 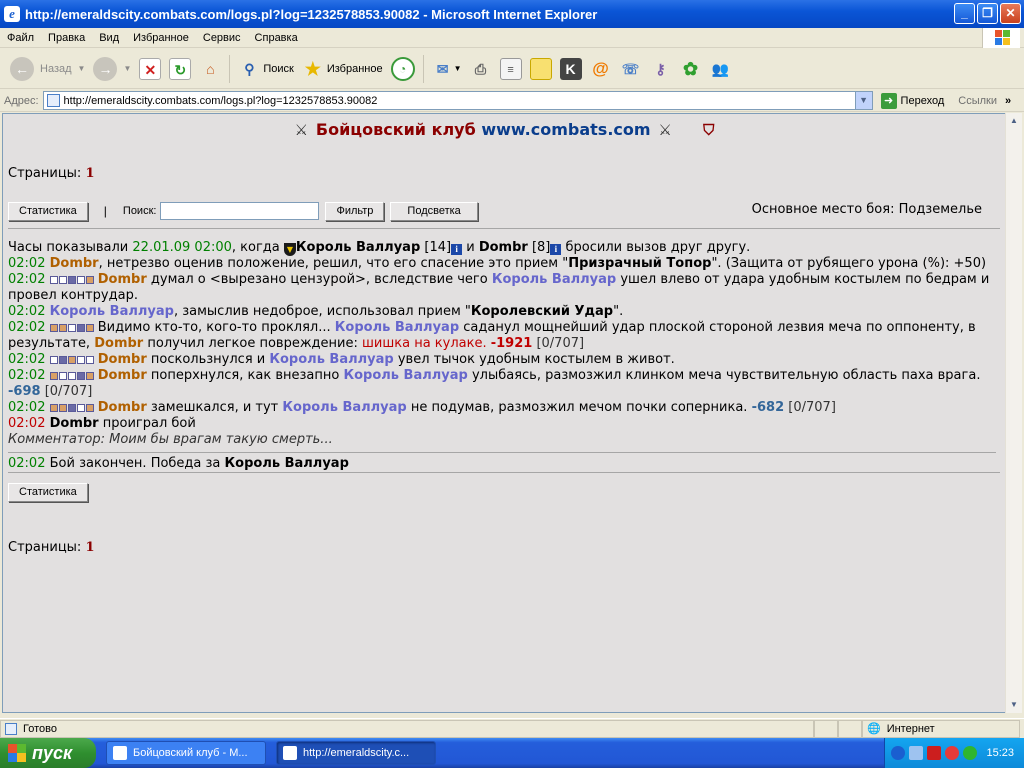 What do you see at coordinates (118, 343) in the screenshot?
I see `target-name: Dombr` at bounding box center [118, 343].